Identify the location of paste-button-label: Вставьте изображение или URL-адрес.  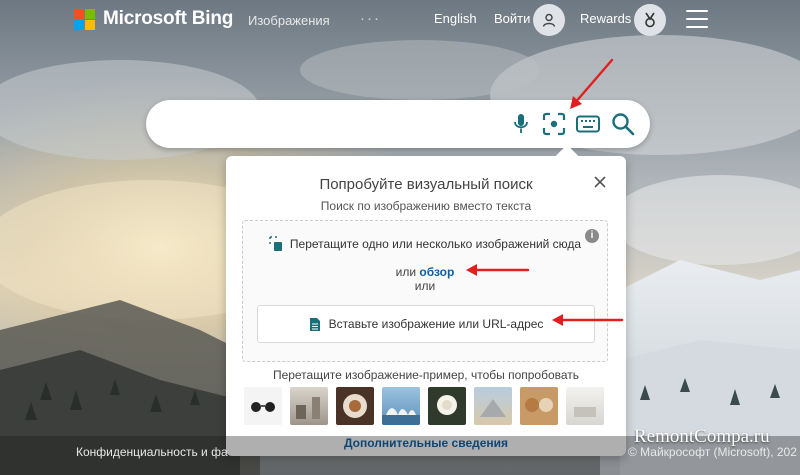
(436, 324).